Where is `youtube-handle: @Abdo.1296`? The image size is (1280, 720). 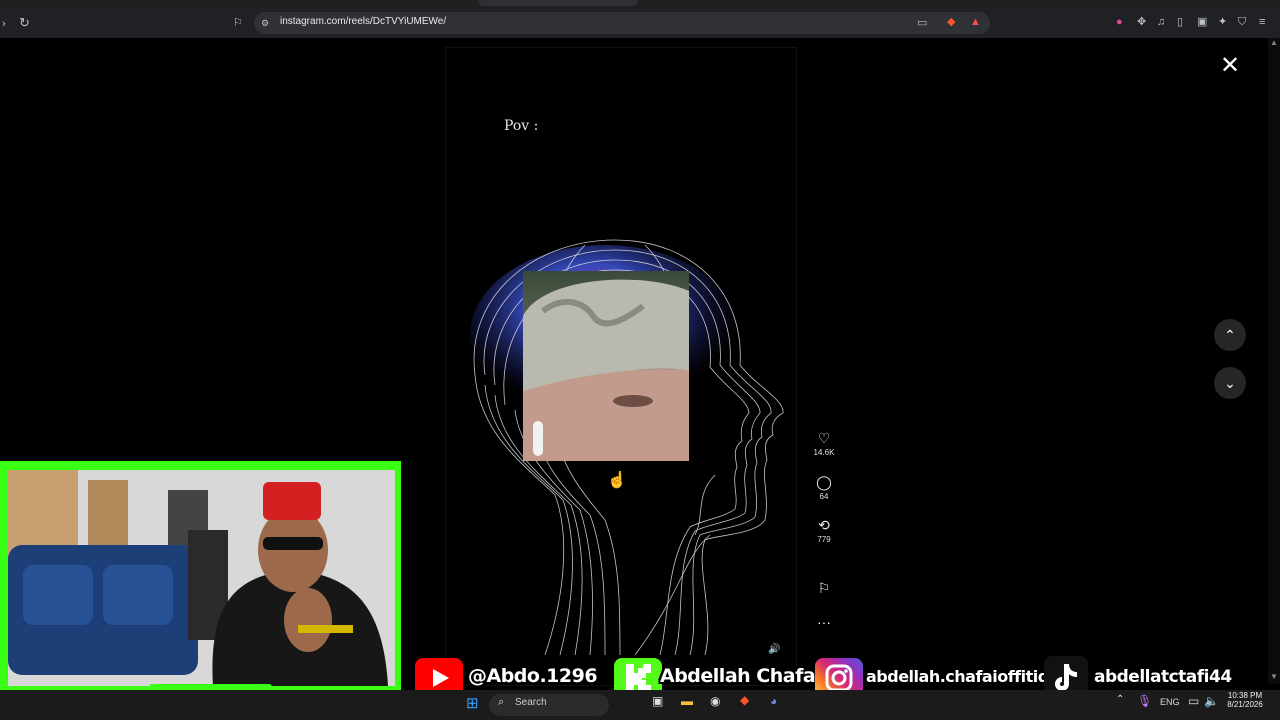 youtube-handle: @Abdo.1296 is located at coordinates (533, 676).